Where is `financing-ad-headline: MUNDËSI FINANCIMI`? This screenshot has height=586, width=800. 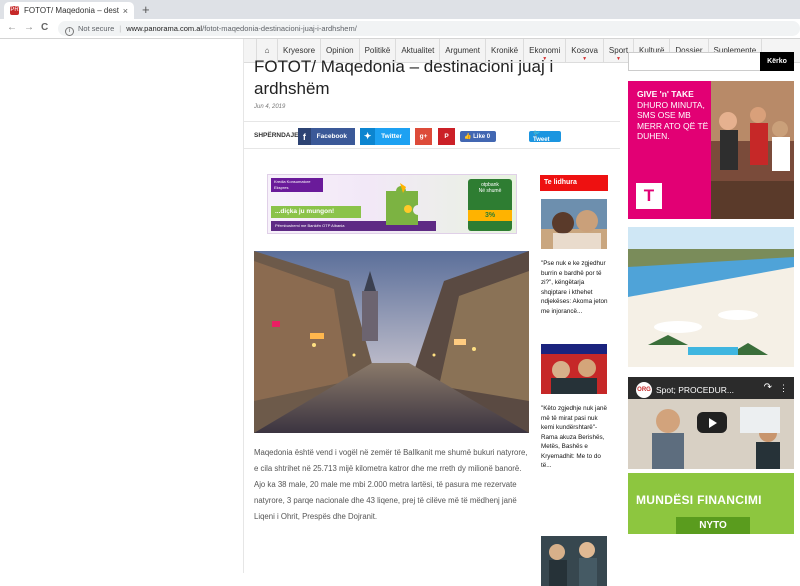 financing-ad-headline: MUNDËSI FINANCIMI is located at coordinates (699, 500).